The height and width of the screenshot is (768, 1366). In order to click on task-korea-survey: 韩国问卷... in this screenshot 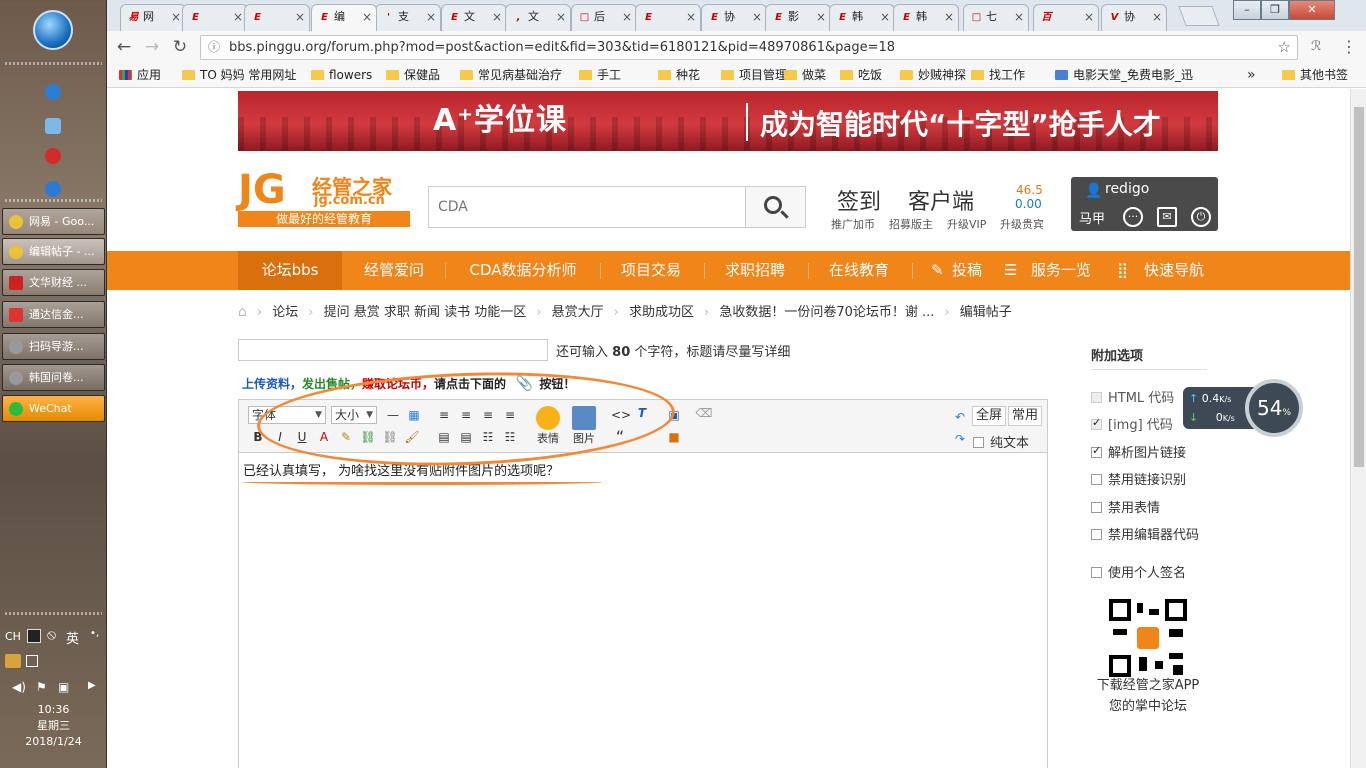, I will do `click(53, 377)`.